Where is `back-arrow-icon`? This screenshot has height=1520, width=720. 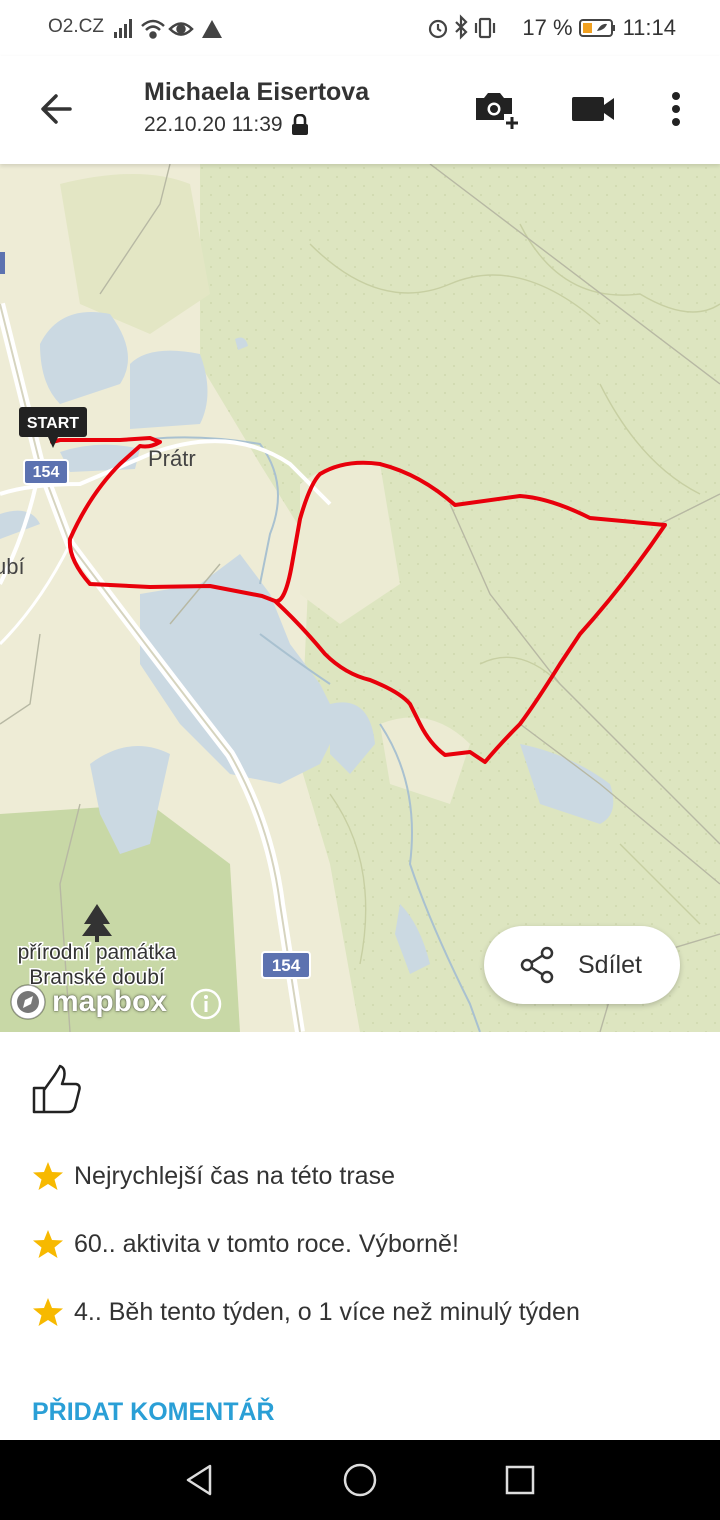
back-arrow-icon is located at coordinates (56, 109).